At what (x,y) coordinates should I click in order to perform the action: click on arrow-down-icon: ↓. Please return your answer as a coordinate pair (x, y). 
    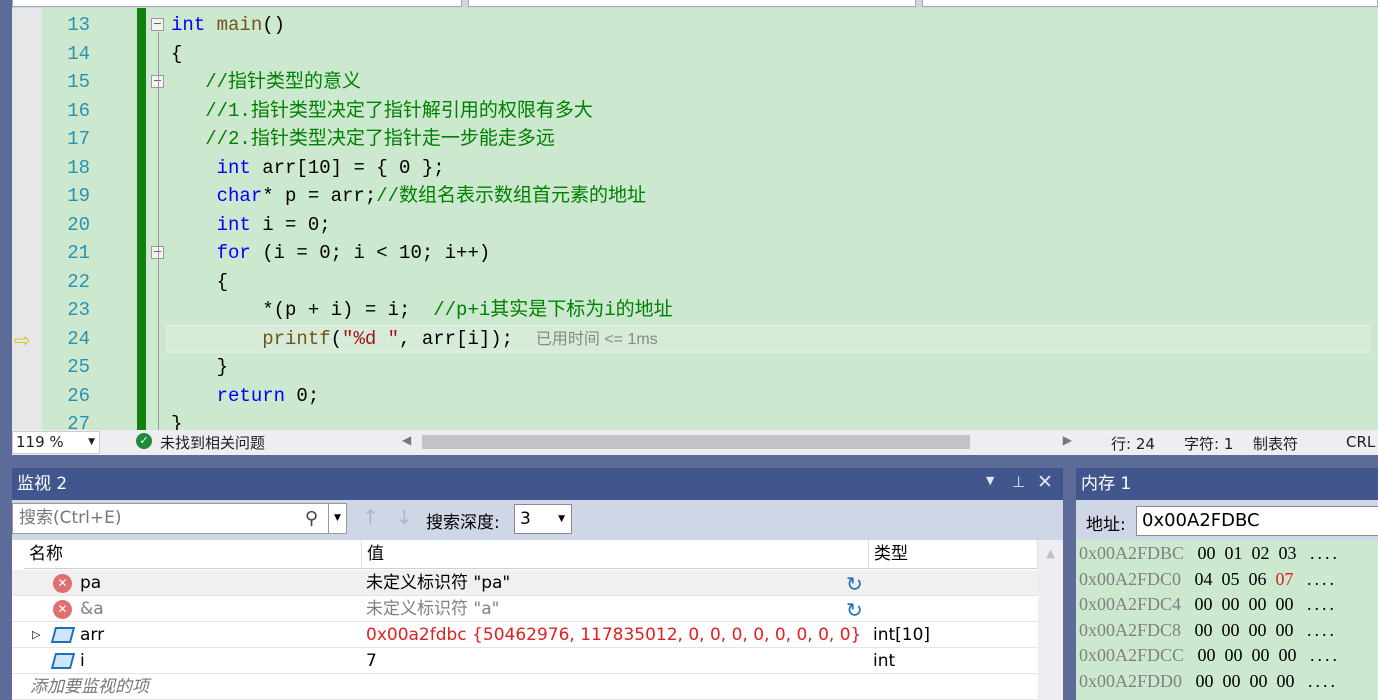
    Looking at the image, I should click on (404, 517).